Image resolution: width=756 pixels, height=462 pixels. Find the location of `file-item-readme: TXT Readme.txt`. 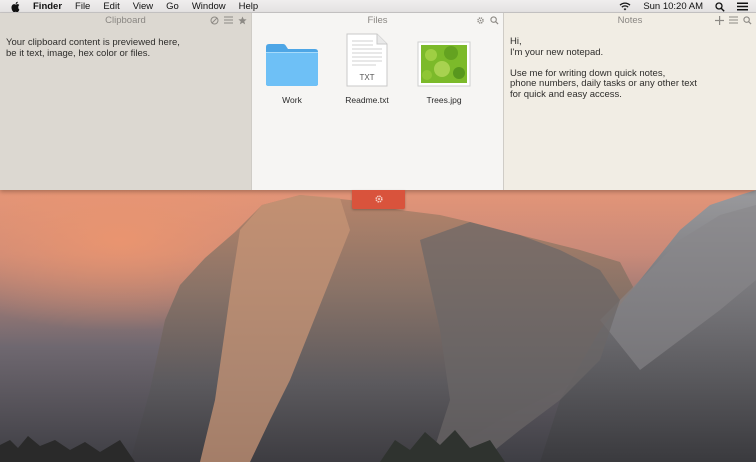

file-item-readme: TXT Readme.txt is located at coordinates (367, 69).